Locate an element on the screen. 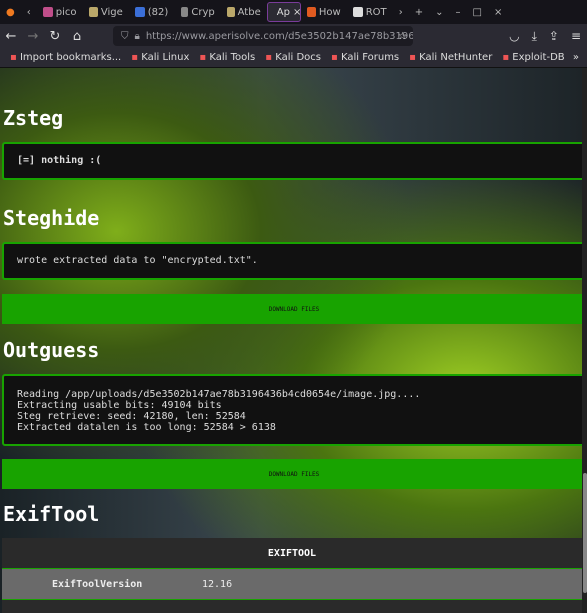 This screenshot has width=587, height=613. bookmark-item: ▪ Kali NetHunter is located at coordinates (450, 57).